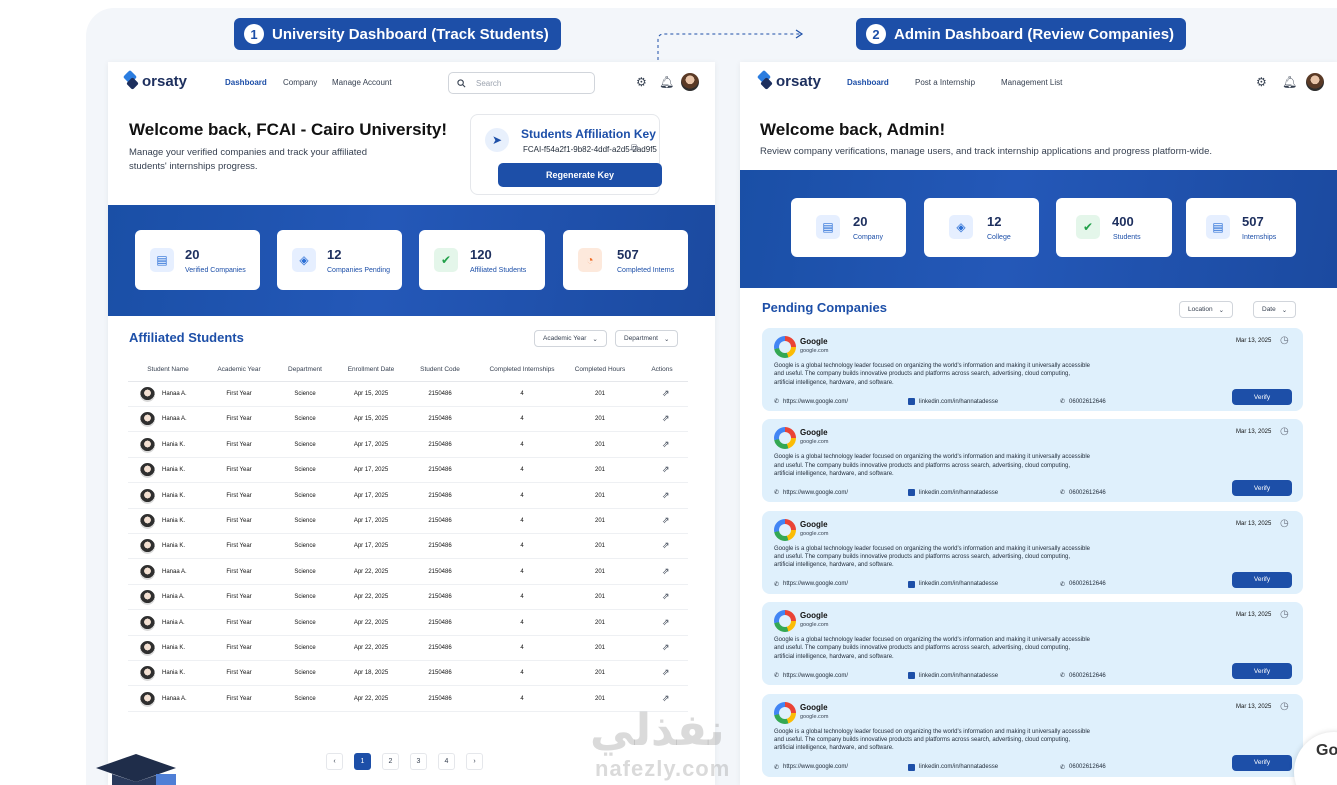 The height and width of the screenshot is (785, 1337). I want to click on key-title: Students Affiliation Key, so click(588, 134).